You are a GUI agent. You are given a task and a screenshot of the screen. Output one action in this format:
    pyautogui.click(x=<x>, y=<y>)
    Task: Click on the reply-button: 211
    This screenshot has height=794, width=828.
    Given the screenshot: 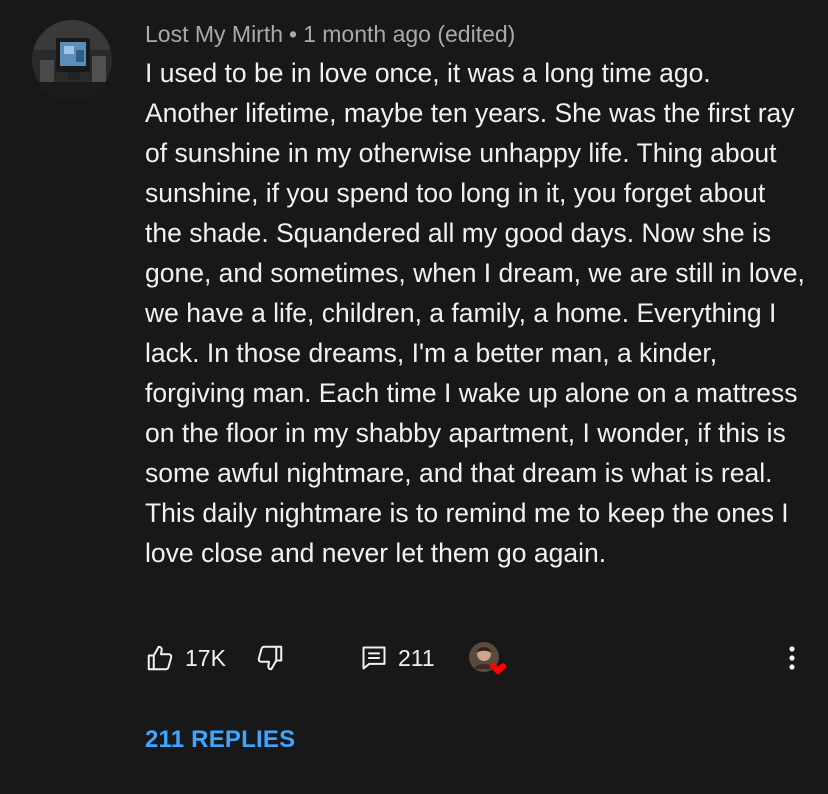 What is the action you would take?
    pyautogui.click(x=397, y=658)
    